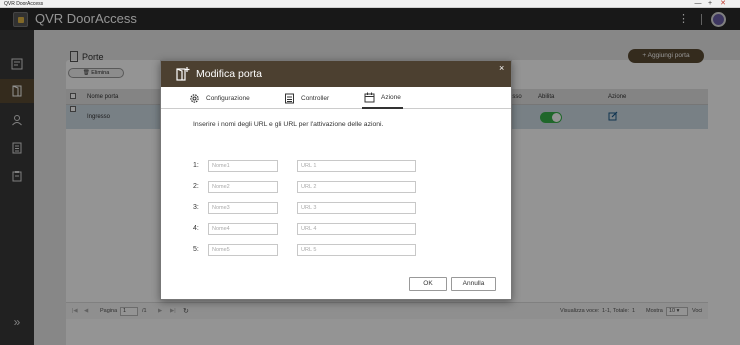  Describe the element at coordinates (336, 98) in the screenshot. I see `dialog-tabs: Configurazione Controller Azione` at that location.